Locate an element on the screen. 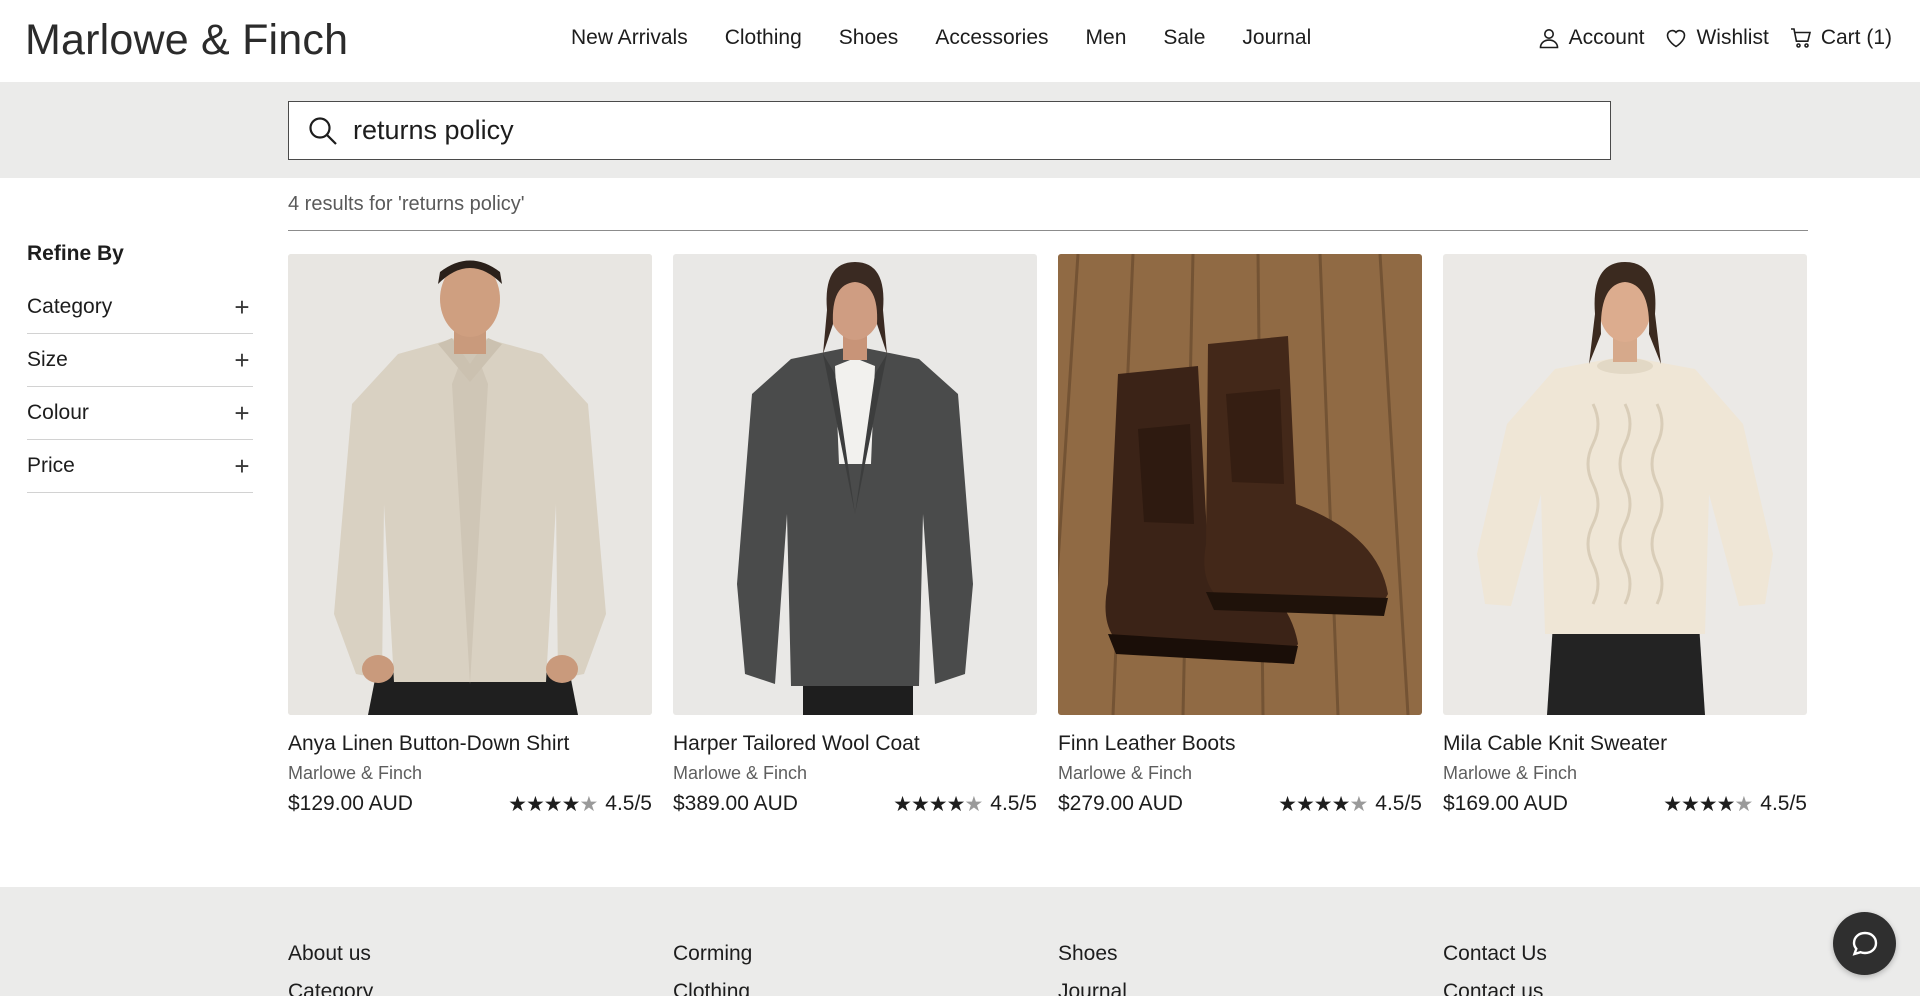  footer-heading: About us is located at coordinates (330, 954).